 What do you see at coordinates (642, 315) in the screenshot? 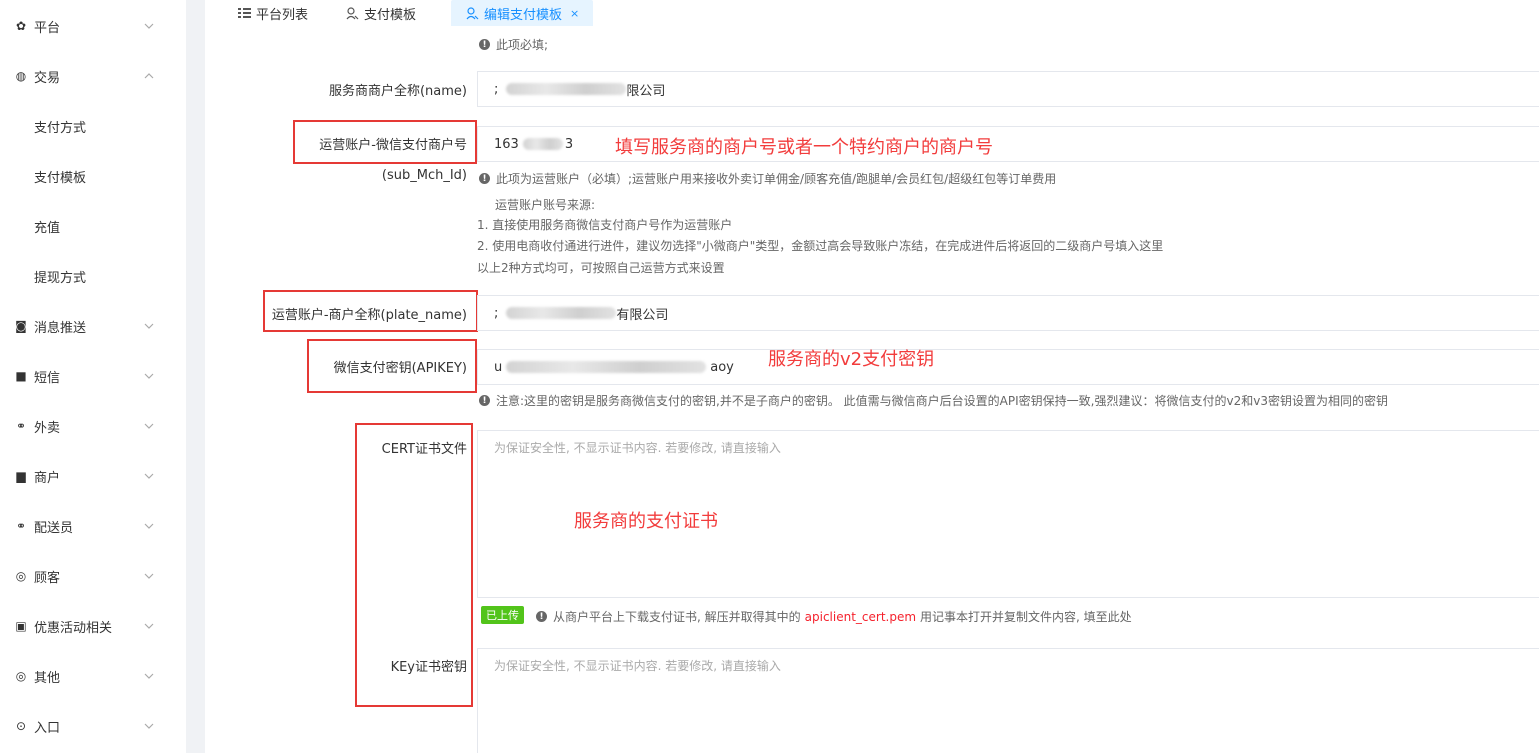
I see `input-suffix: 有限公司` at bounding box center [642, 315].